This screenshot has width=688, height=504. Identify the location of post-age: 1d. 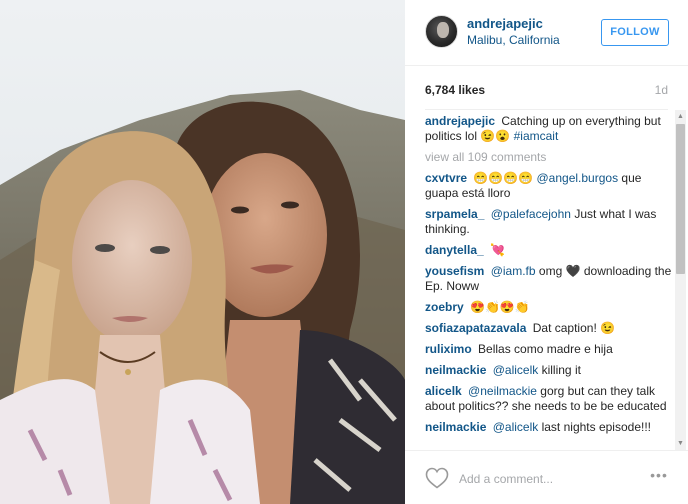
(661, 90).